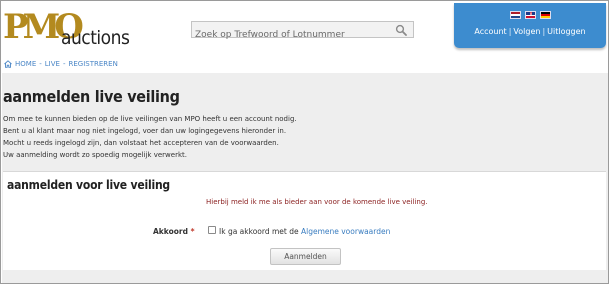 Image resolution: width=609 pixels, height=284 pixels. I want to click on account-panel: Account | Volgen | Uitloggen, so click(530, 25).